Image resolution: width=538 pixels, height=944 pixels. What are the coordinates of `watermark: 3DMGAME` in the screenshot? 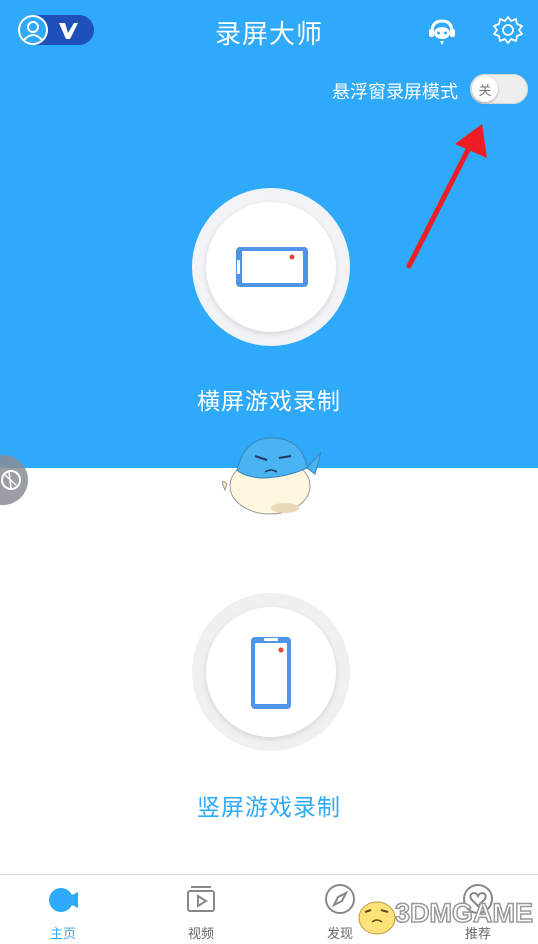 It's located at (445, 917).